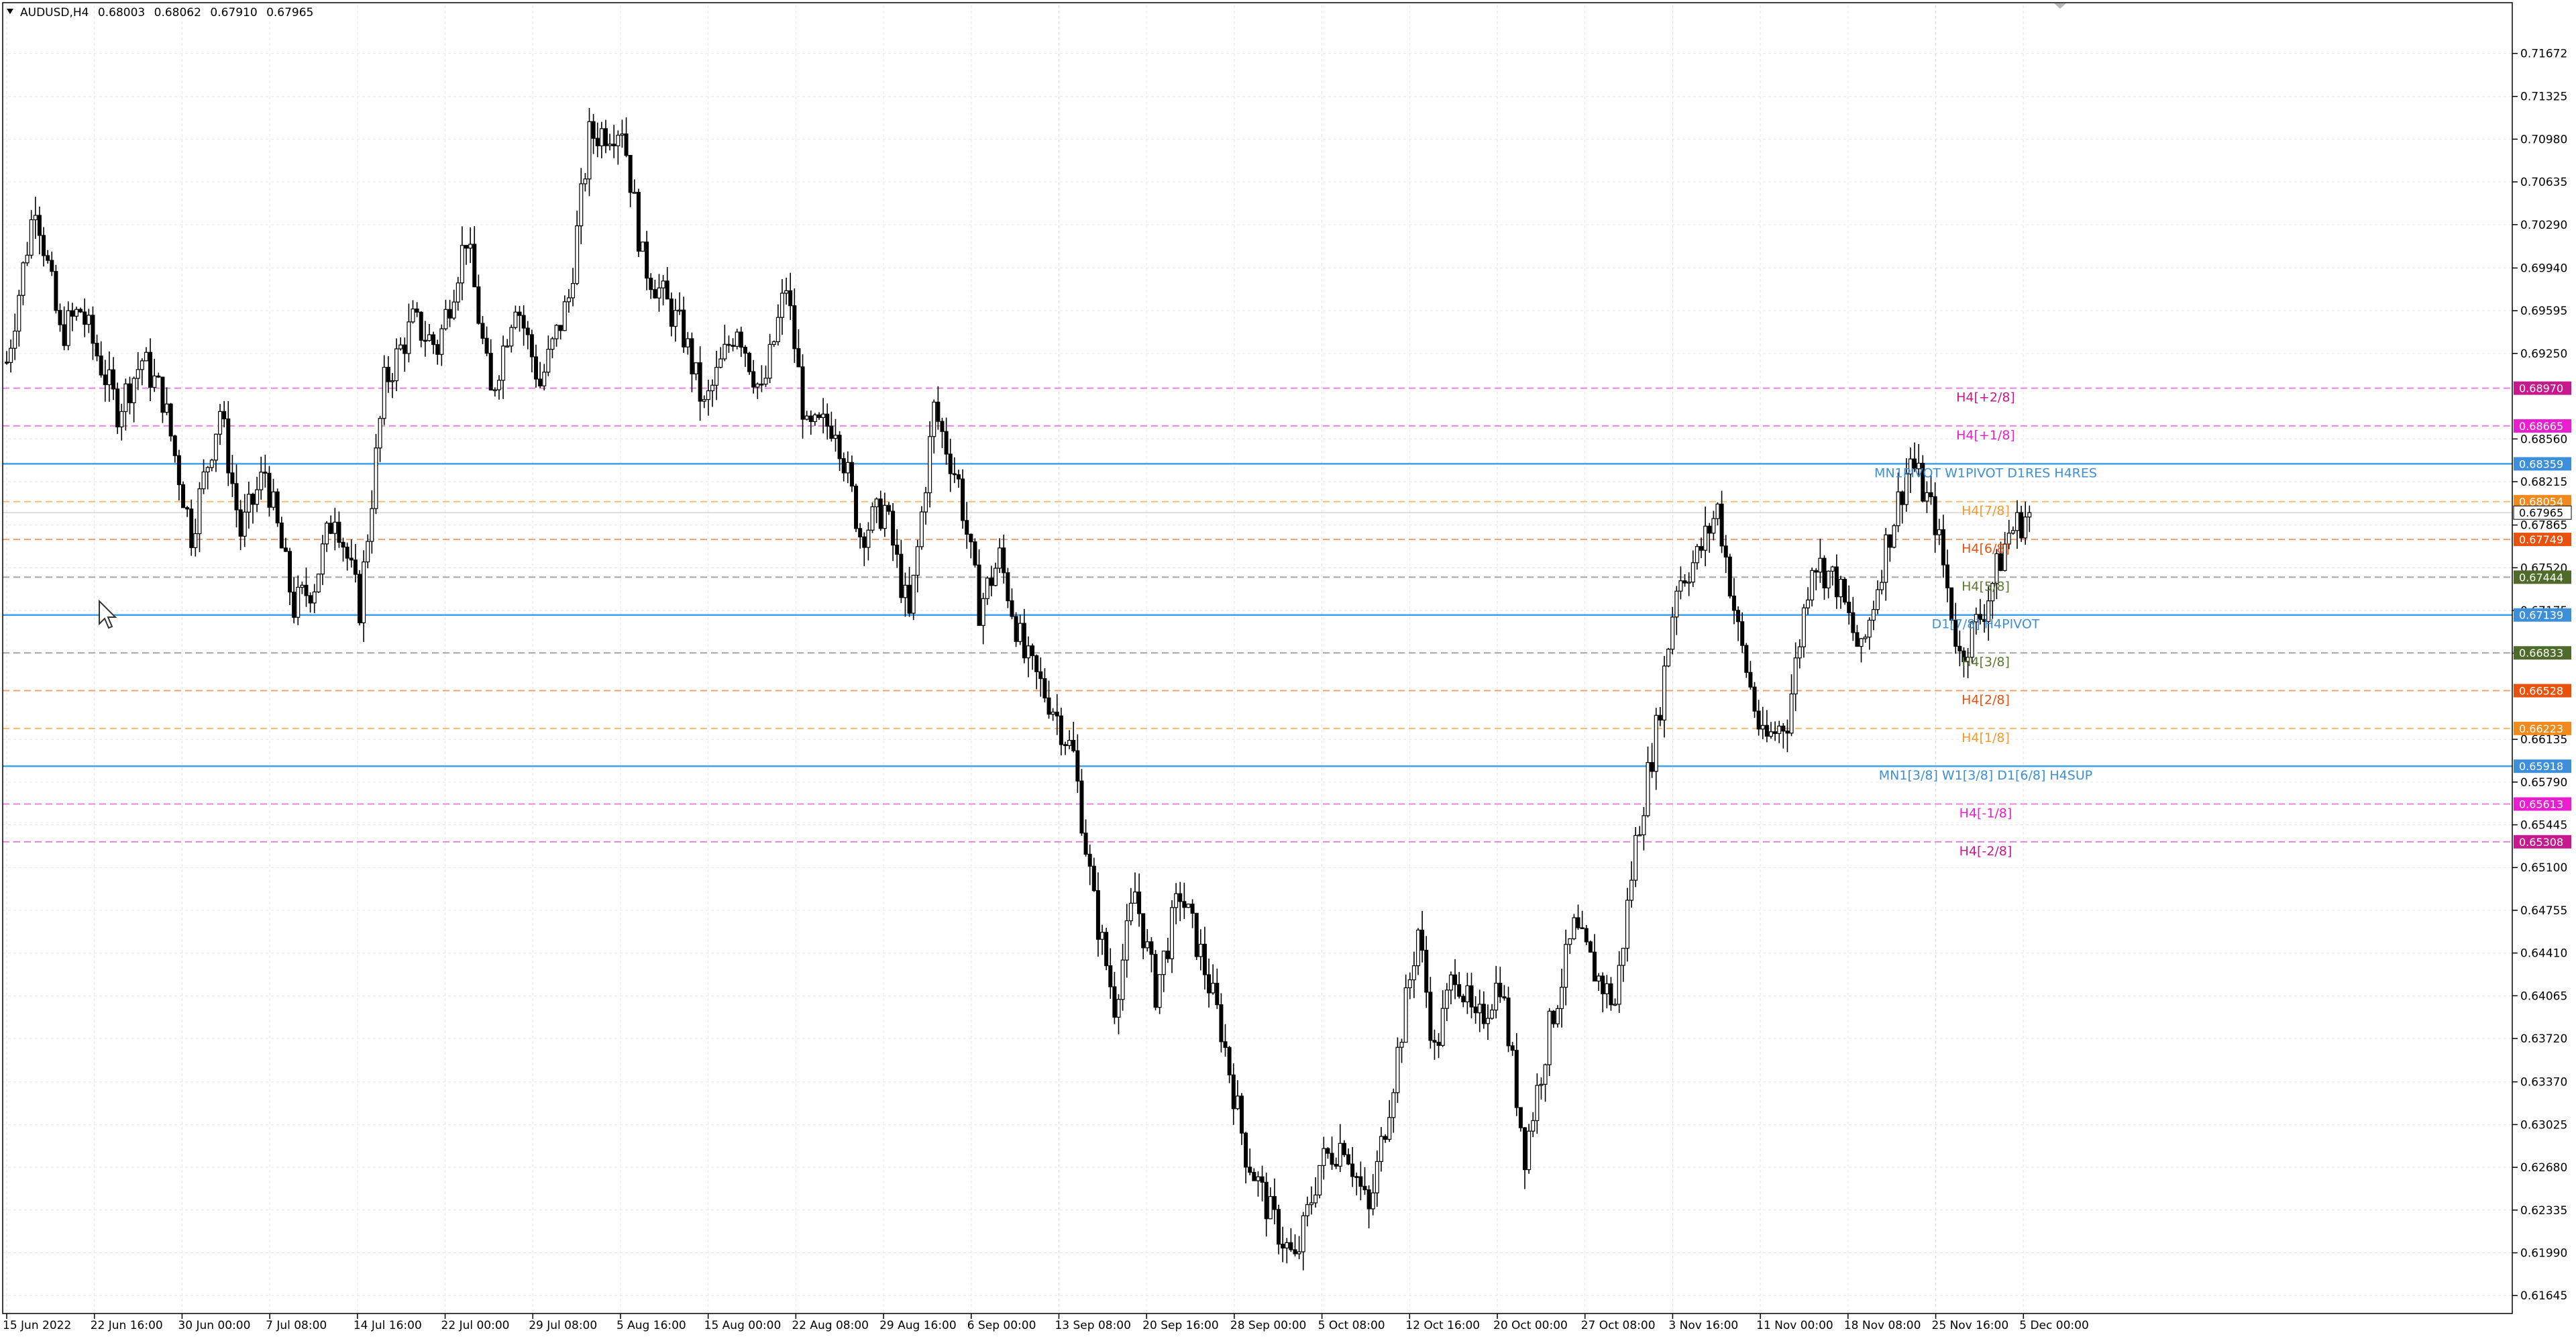 The height and width of the screenshot is (1339, 2576). I want to click on price-tag-text: 0.66528, so click(2541, 691).